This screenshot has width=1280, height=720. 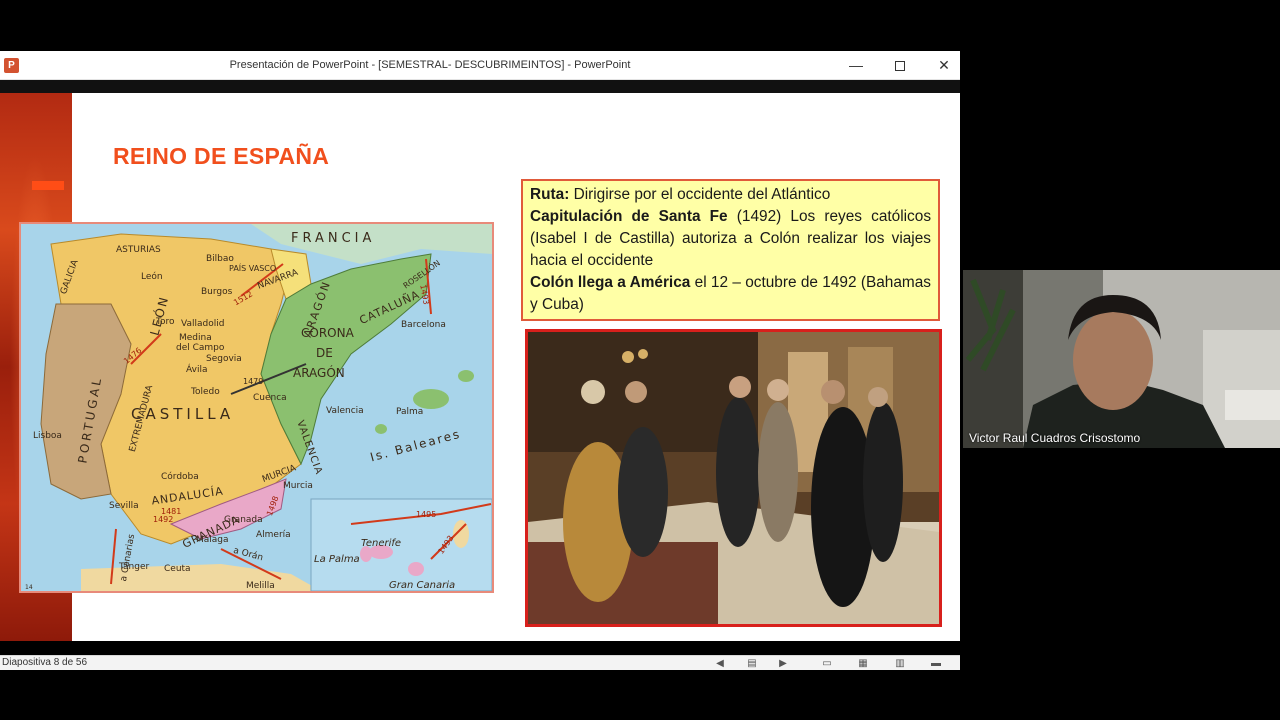 I want to click on label-lisboa: Lisboa, so click(x=47, y=436).